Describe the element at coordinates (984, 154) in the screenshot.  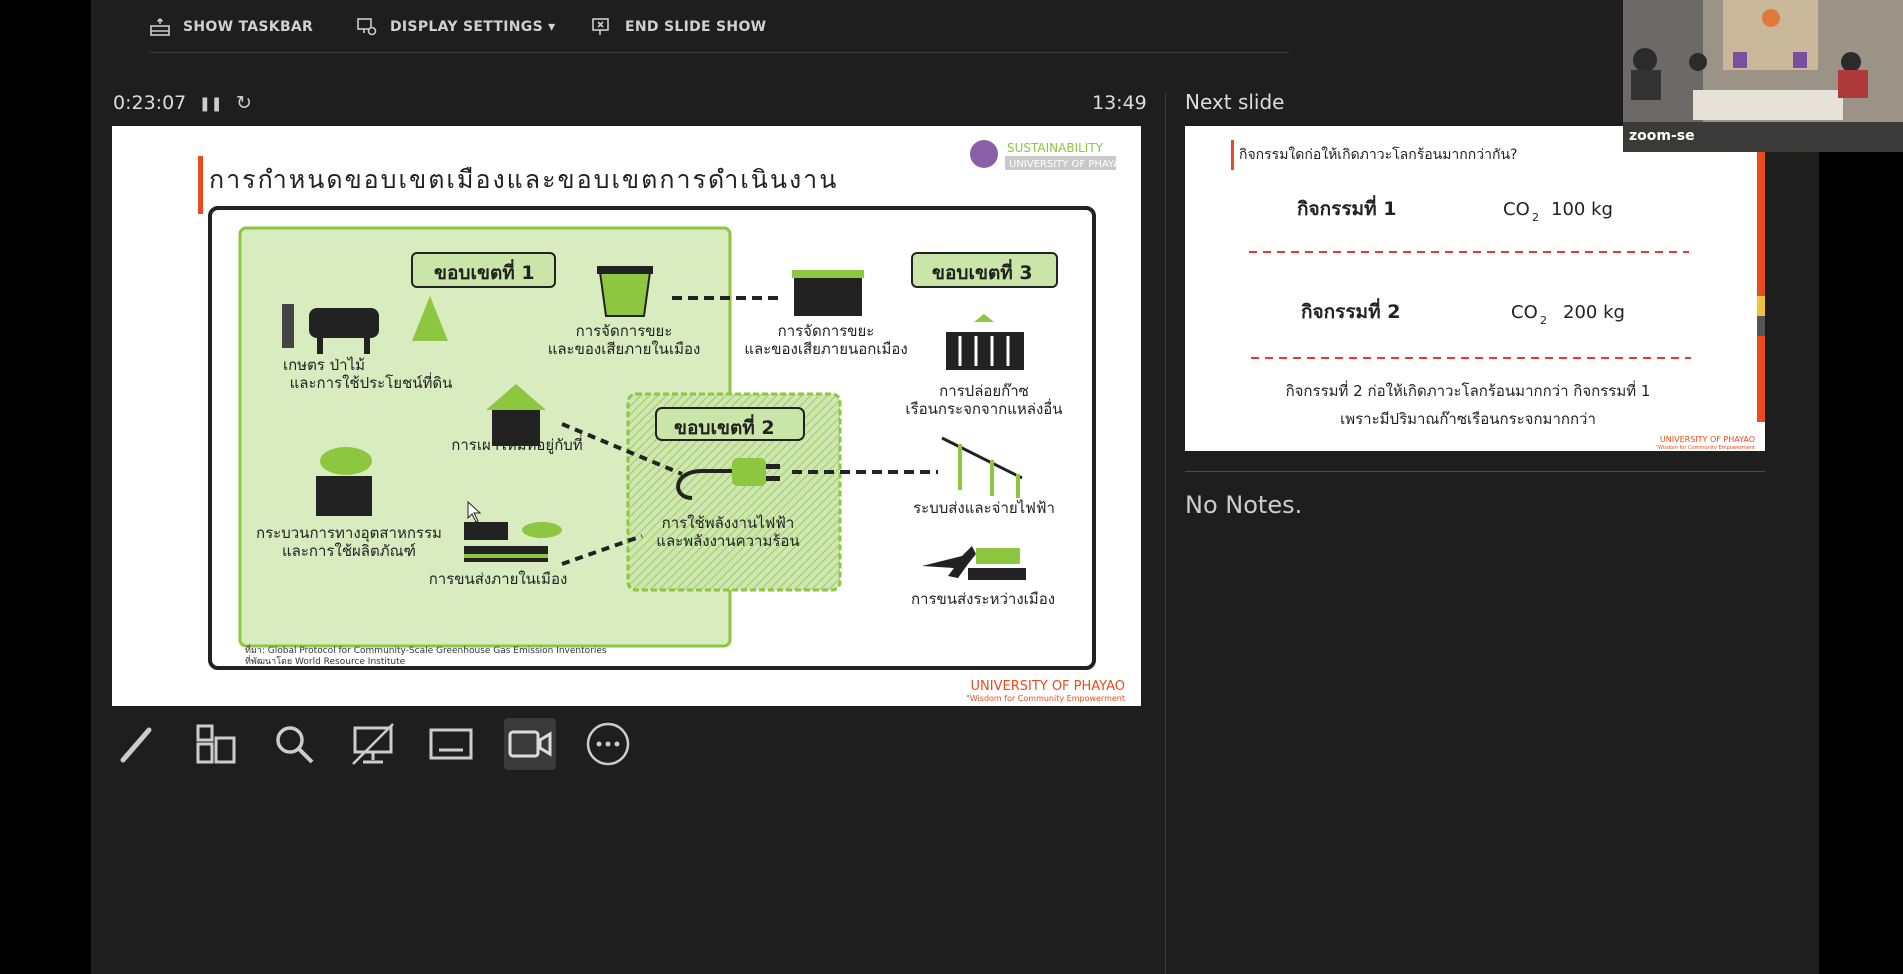
I see `university-logo-icon` at that location.